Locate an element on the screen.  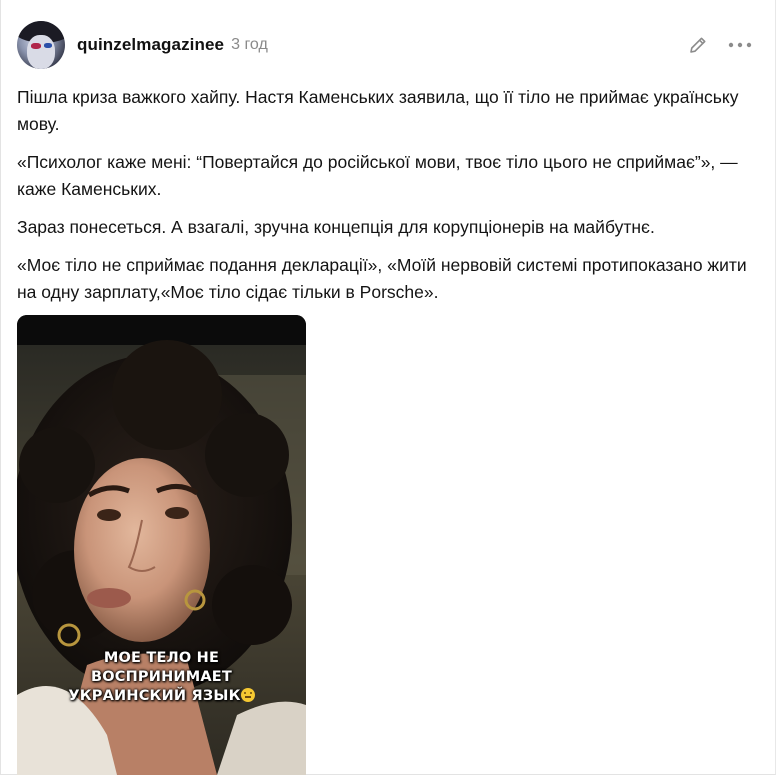
caption-line-text: ВОСПРИНИМАЕТ is located at coordinates (161, 677).